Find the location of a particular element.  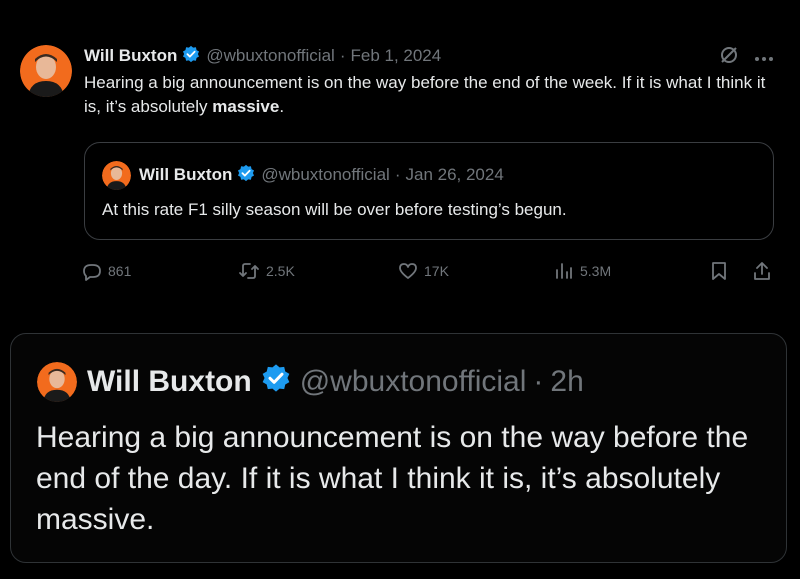

like-icon is located at coordinates (408, 271).